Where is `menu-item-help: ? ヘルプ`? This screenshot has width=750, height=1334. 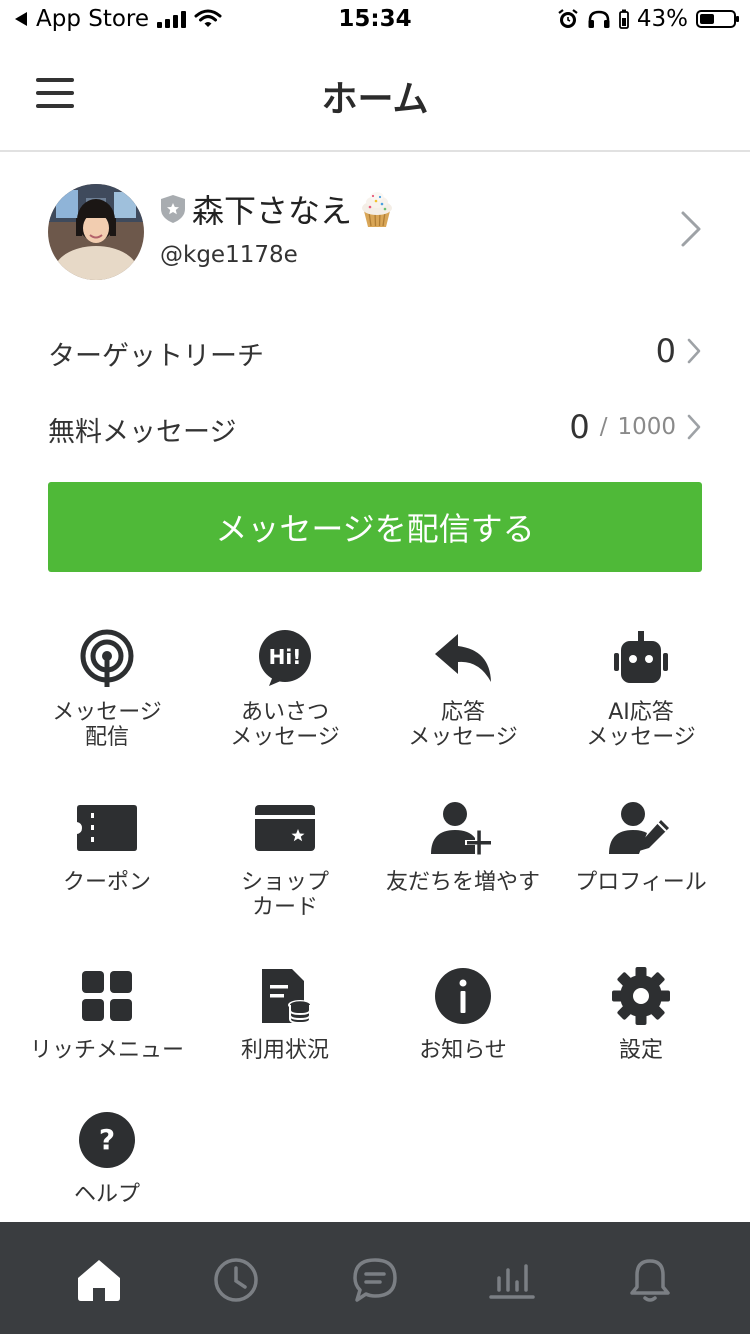 menu-item-help: ? ヘルプ is located at coordinates (107, 1158).